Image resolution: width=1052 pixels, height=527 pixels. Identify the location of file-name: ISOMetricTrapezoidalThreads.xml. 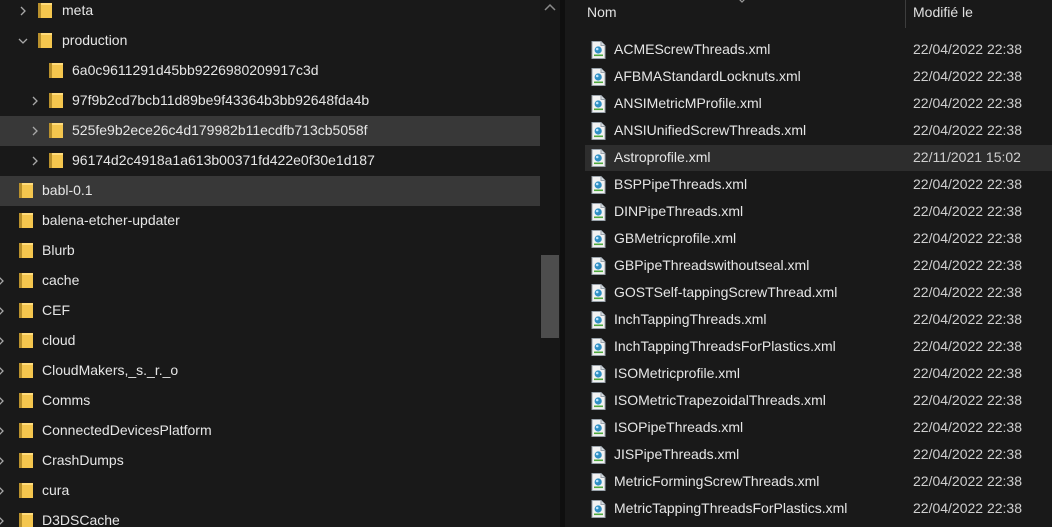
(720, 400).